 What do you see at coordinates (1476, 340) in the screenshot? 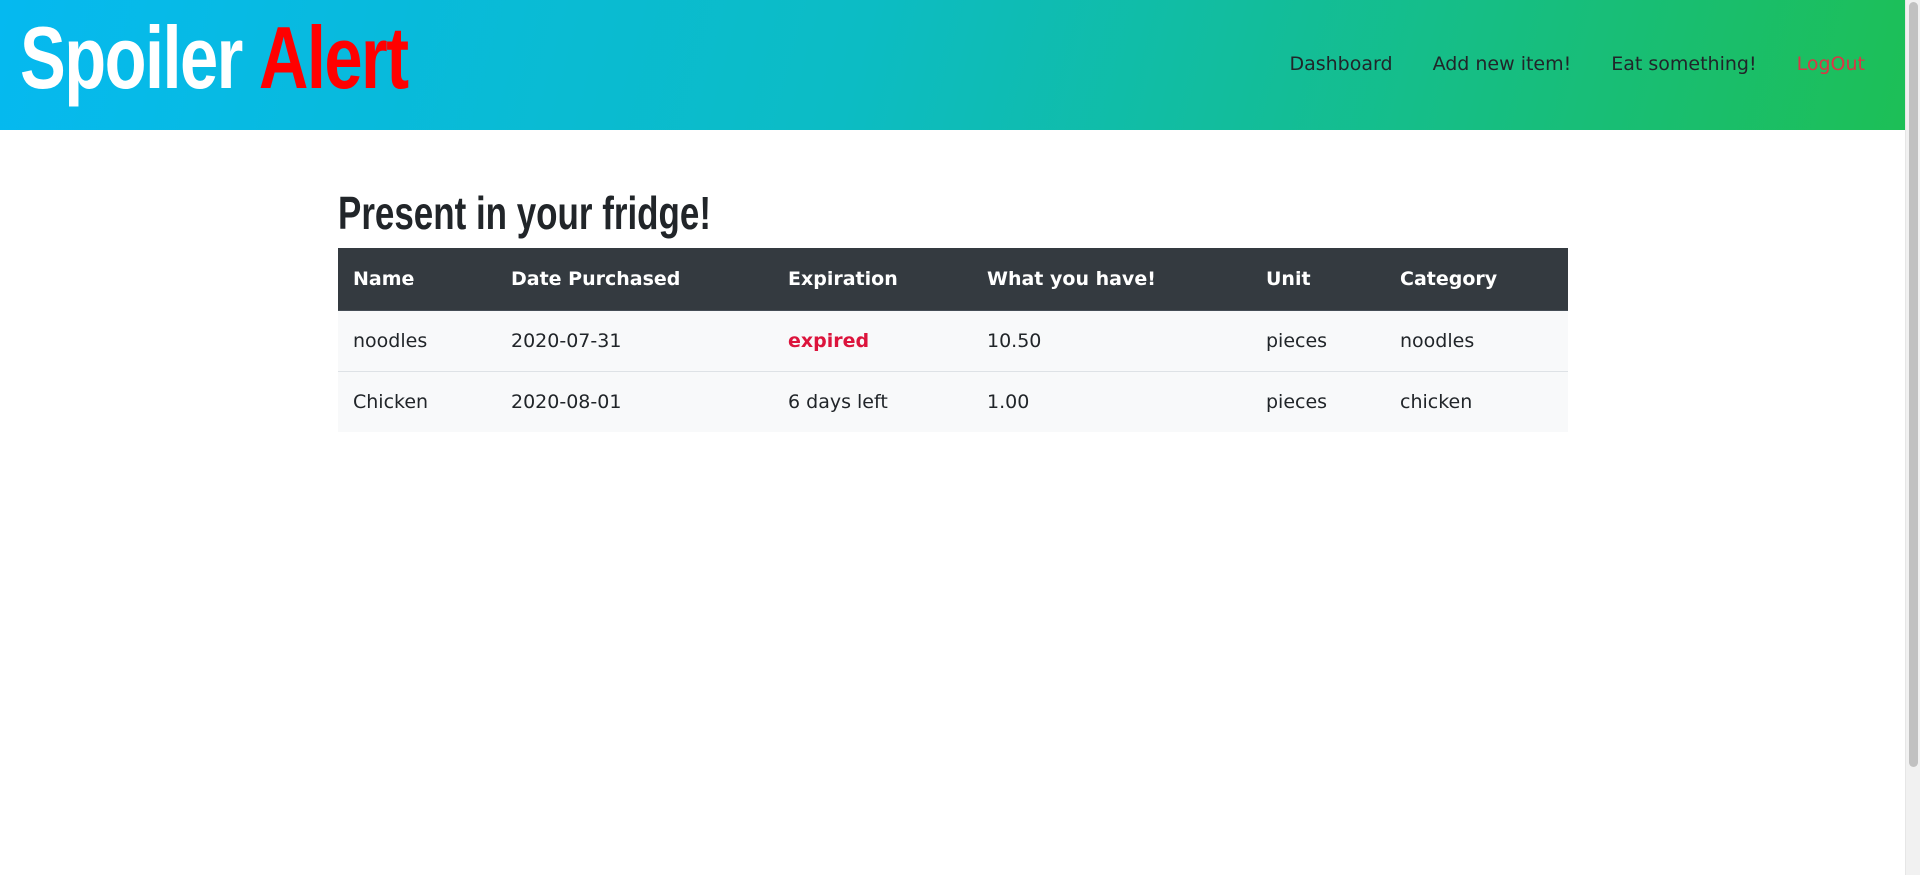
I see `cell-category: noodles` at bounding box center [1476, 340].